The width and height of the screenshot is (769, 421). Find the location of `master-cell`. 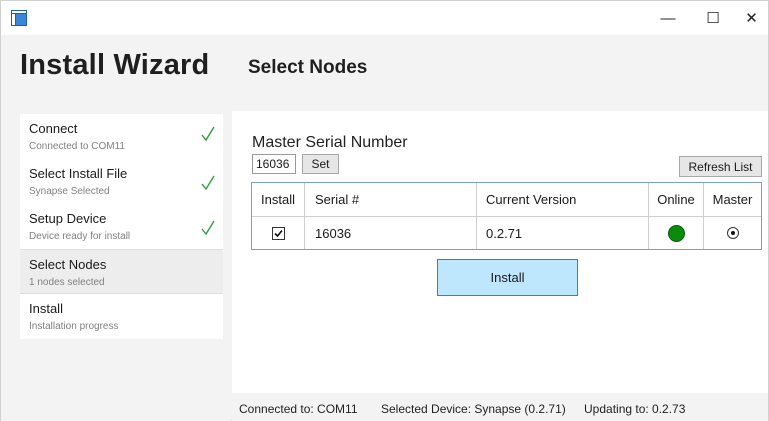

master-cell is located at coordinates (732, 233).